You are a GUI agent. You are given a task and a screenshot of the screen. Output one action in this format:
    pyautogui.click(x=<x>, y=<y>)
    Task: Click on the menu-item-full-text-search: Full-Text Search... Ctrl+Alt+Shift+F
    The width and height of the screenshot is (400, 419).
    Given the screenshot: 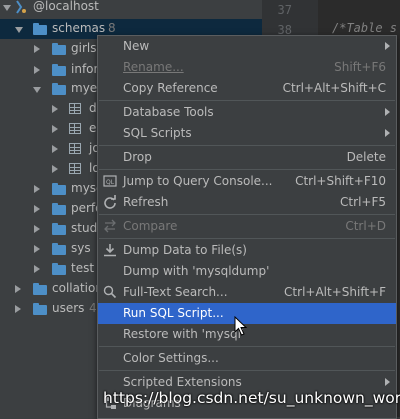 What is the action you would take?
    pyautogui.click(x=247, y=292)
    